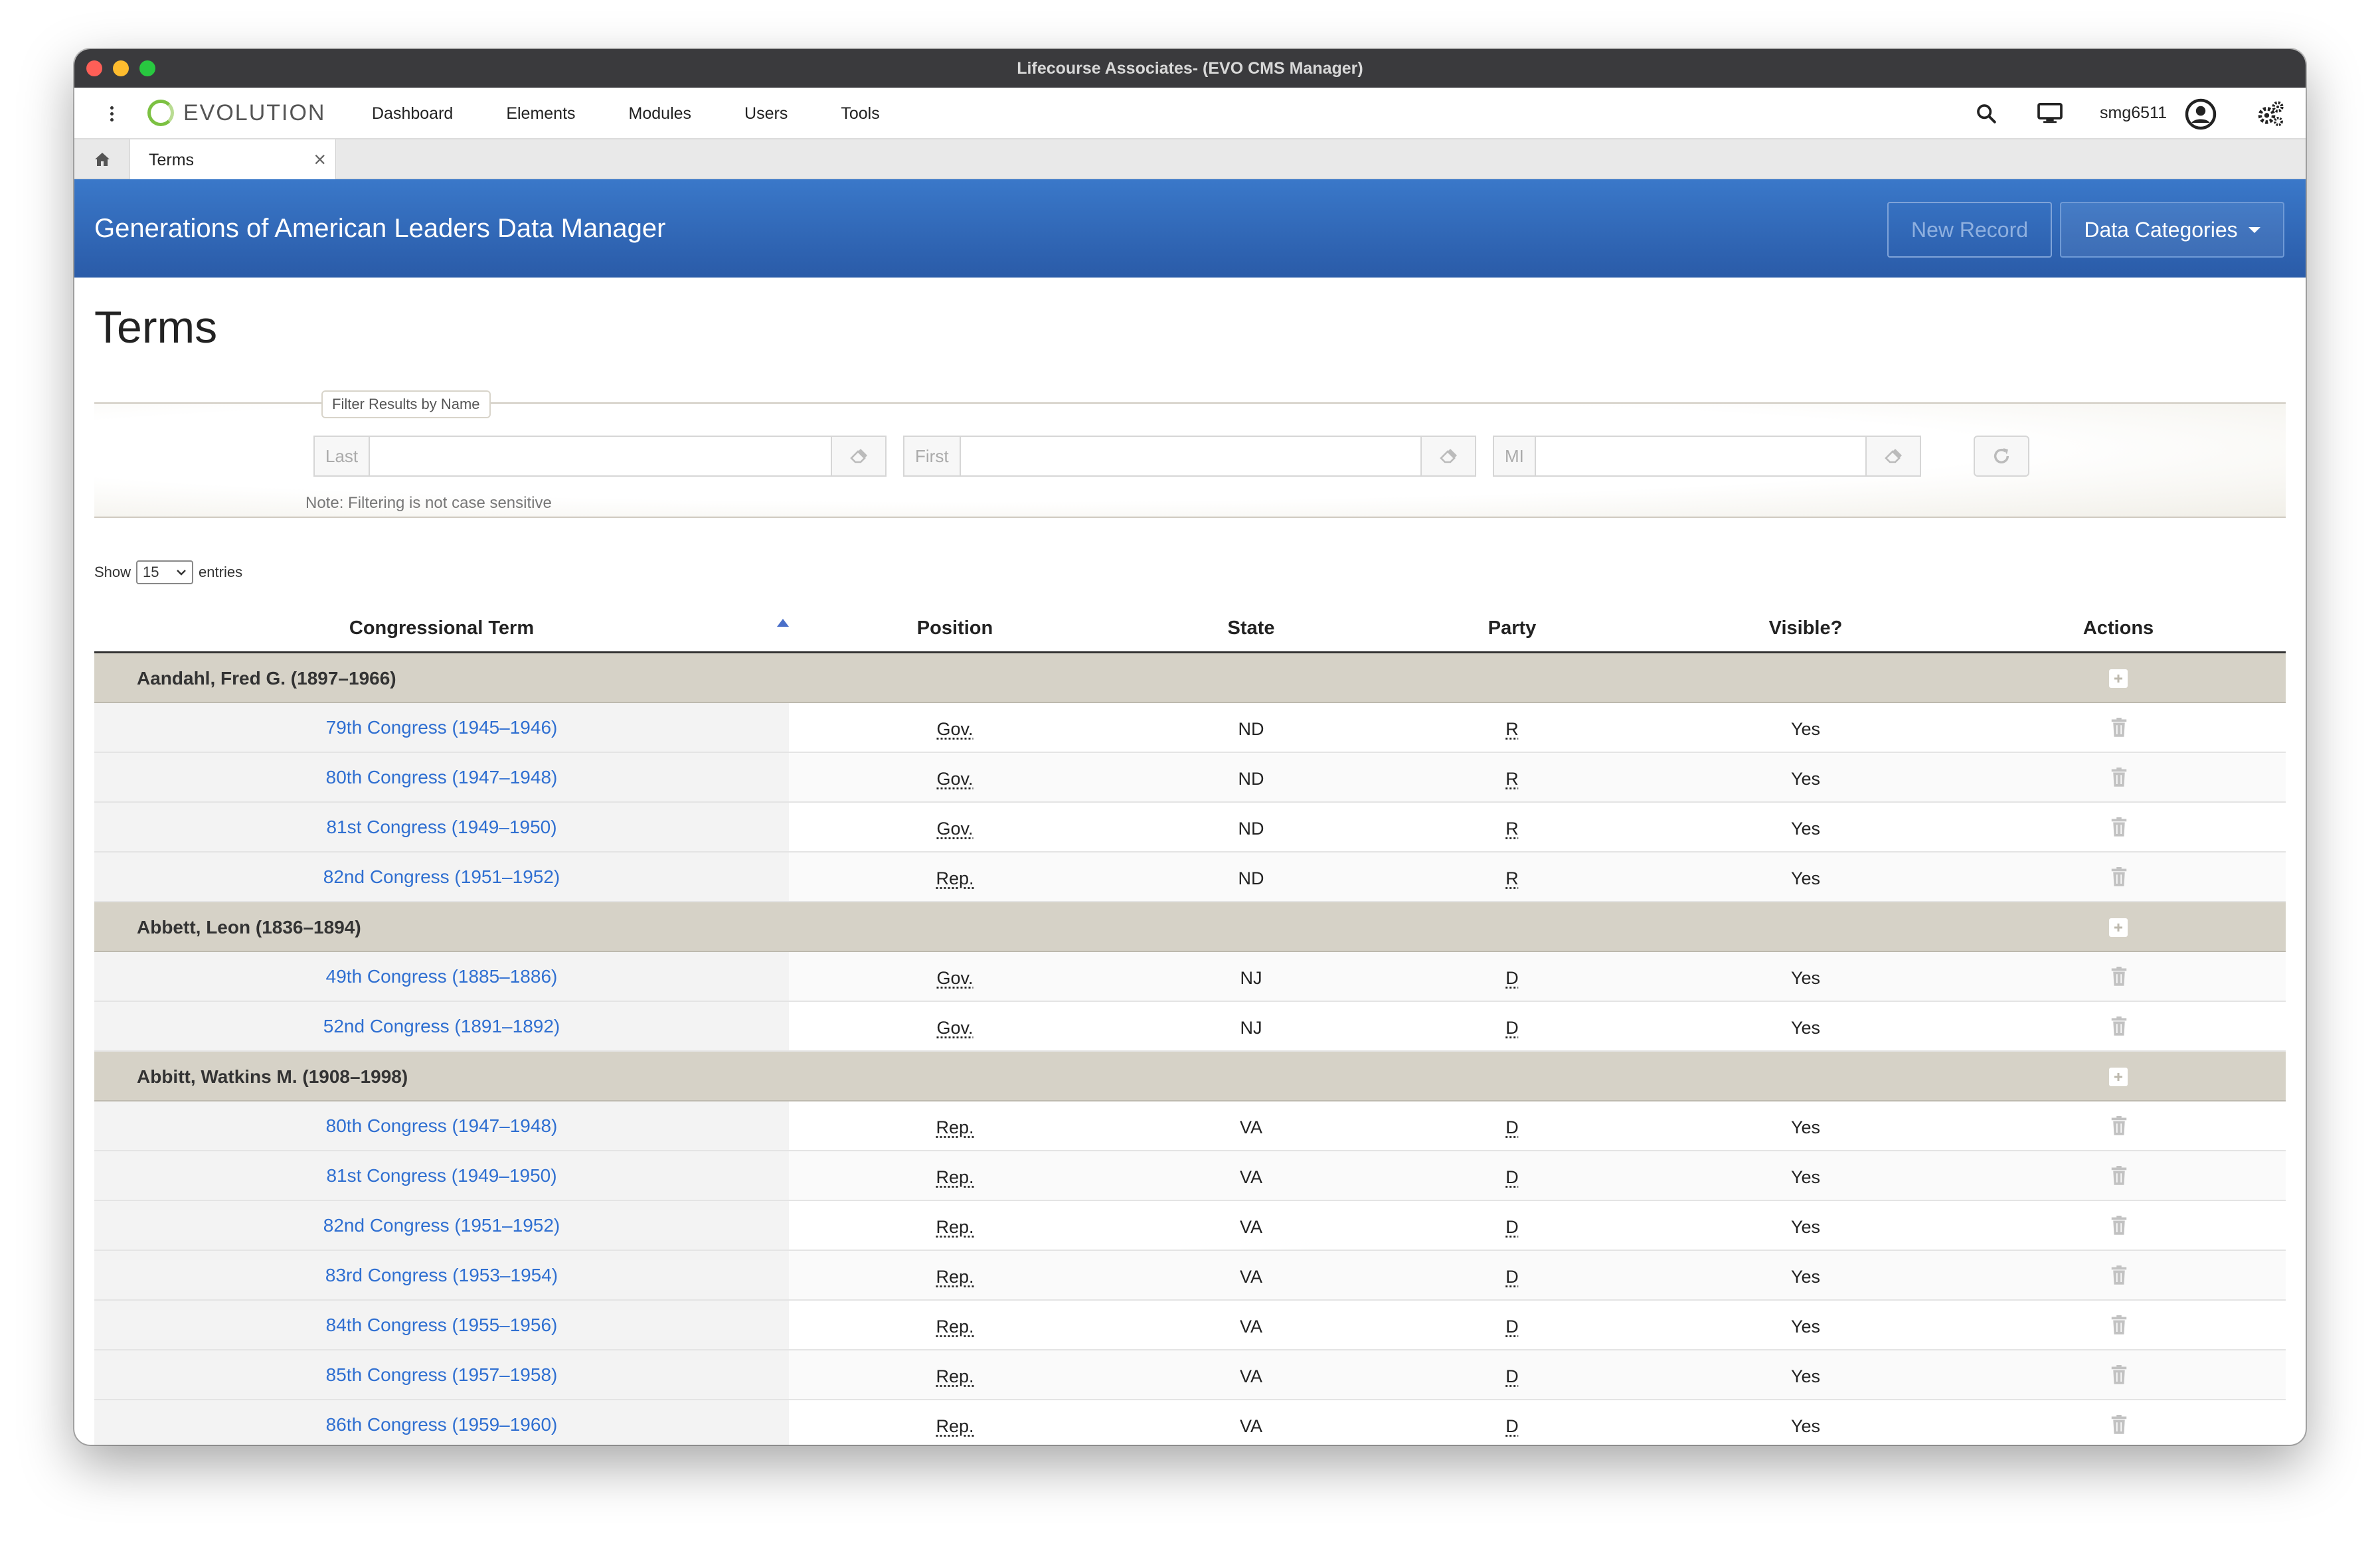 The width and height of the screenshot is (2380, 1543). Describe the element at coordinates (441, 628) in the screenshot. I see `header-congressional-term: Congressional Term` at that location.